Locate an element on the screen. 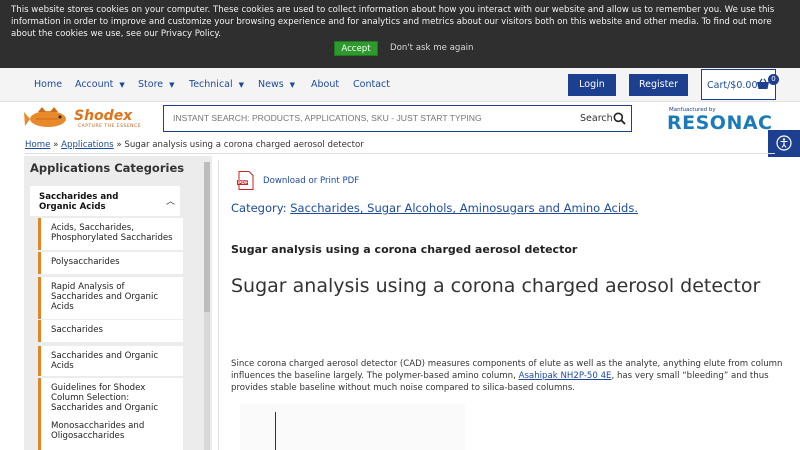 The width and height of the screenshot is (800, 450). nav-home-label: Home is located at coordinates (48, 84).